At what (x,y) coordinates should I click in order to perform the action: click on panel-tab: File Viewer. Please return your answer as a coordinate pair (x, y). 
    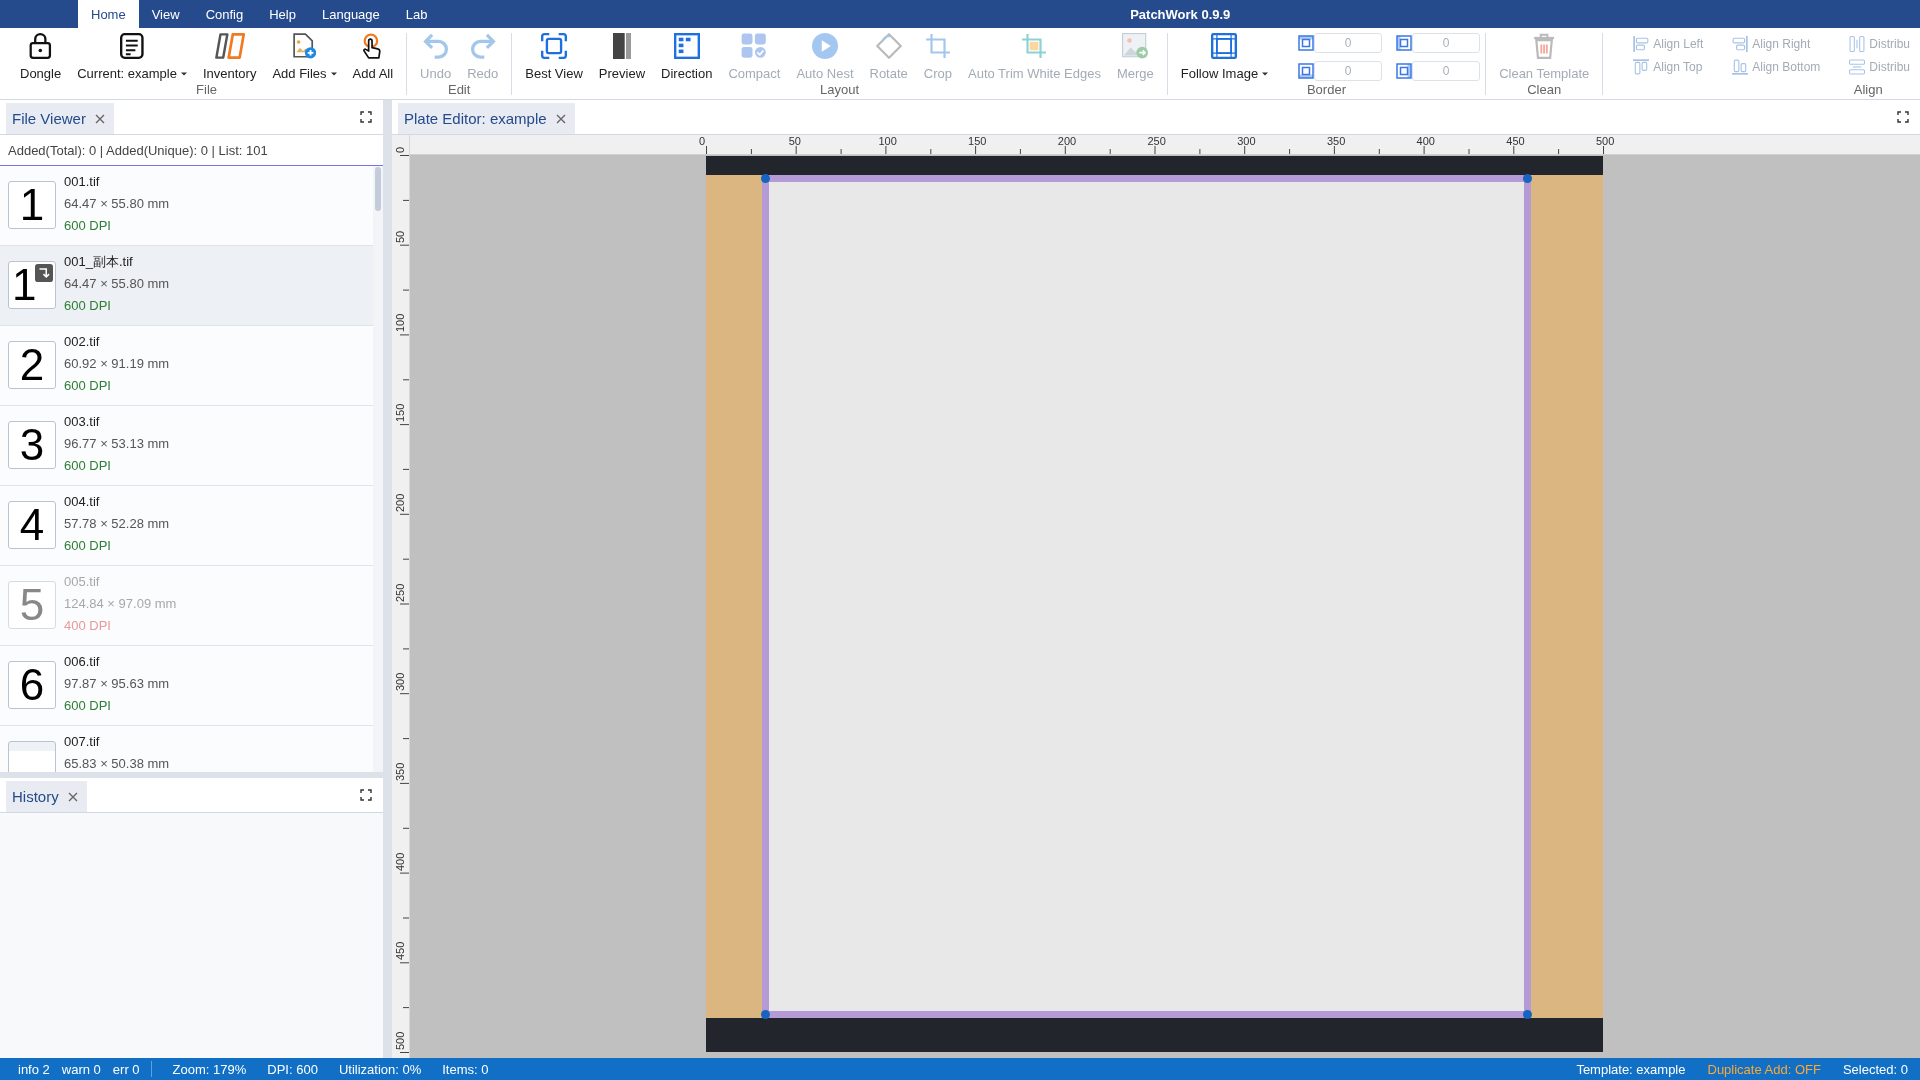
    Looking at the image, I should click on (60, 118).